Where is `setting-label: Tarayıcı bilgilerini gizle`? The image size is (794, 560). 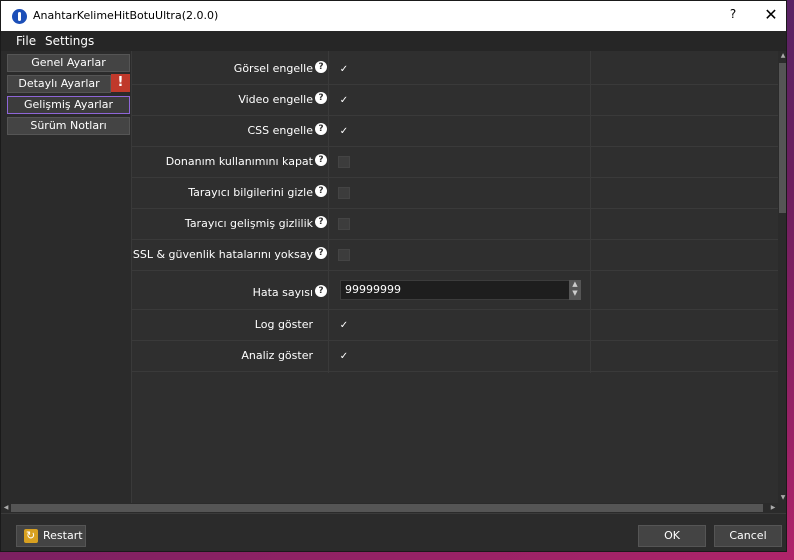 setting-label: Tarayıcı bilgilerini gizle is located at coordinates (250, 192).